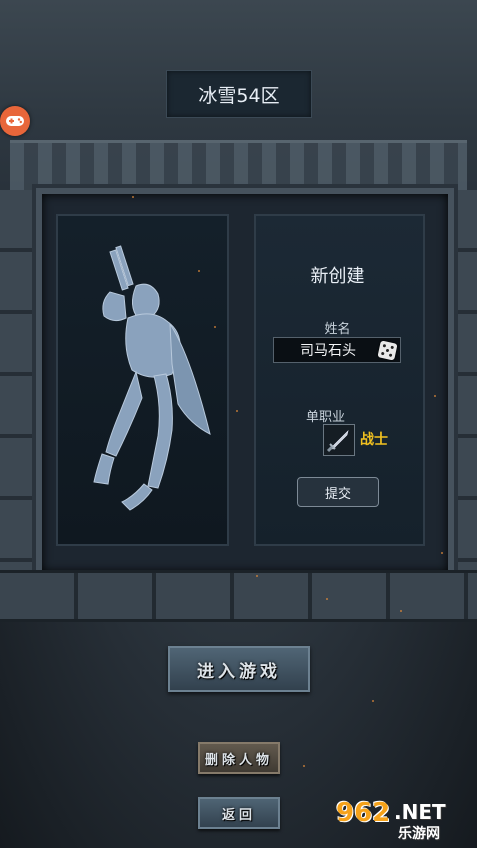  Describe the element at coordinates (238, 596) in the screenshot. I see `bottom-stone-wall` at that location.